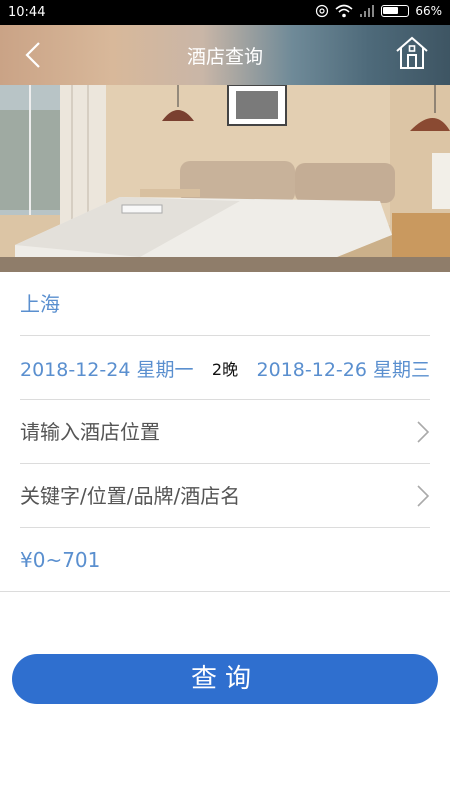 The height and width of the screenshot is (800, 450). I want to click on search-button: 查询, so click(225, 679).